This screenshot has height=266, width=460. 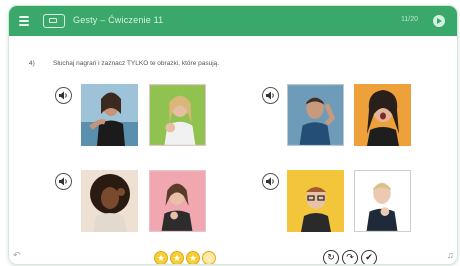 I want to click on reset-icon: ↻, so click(x=331, y=257).